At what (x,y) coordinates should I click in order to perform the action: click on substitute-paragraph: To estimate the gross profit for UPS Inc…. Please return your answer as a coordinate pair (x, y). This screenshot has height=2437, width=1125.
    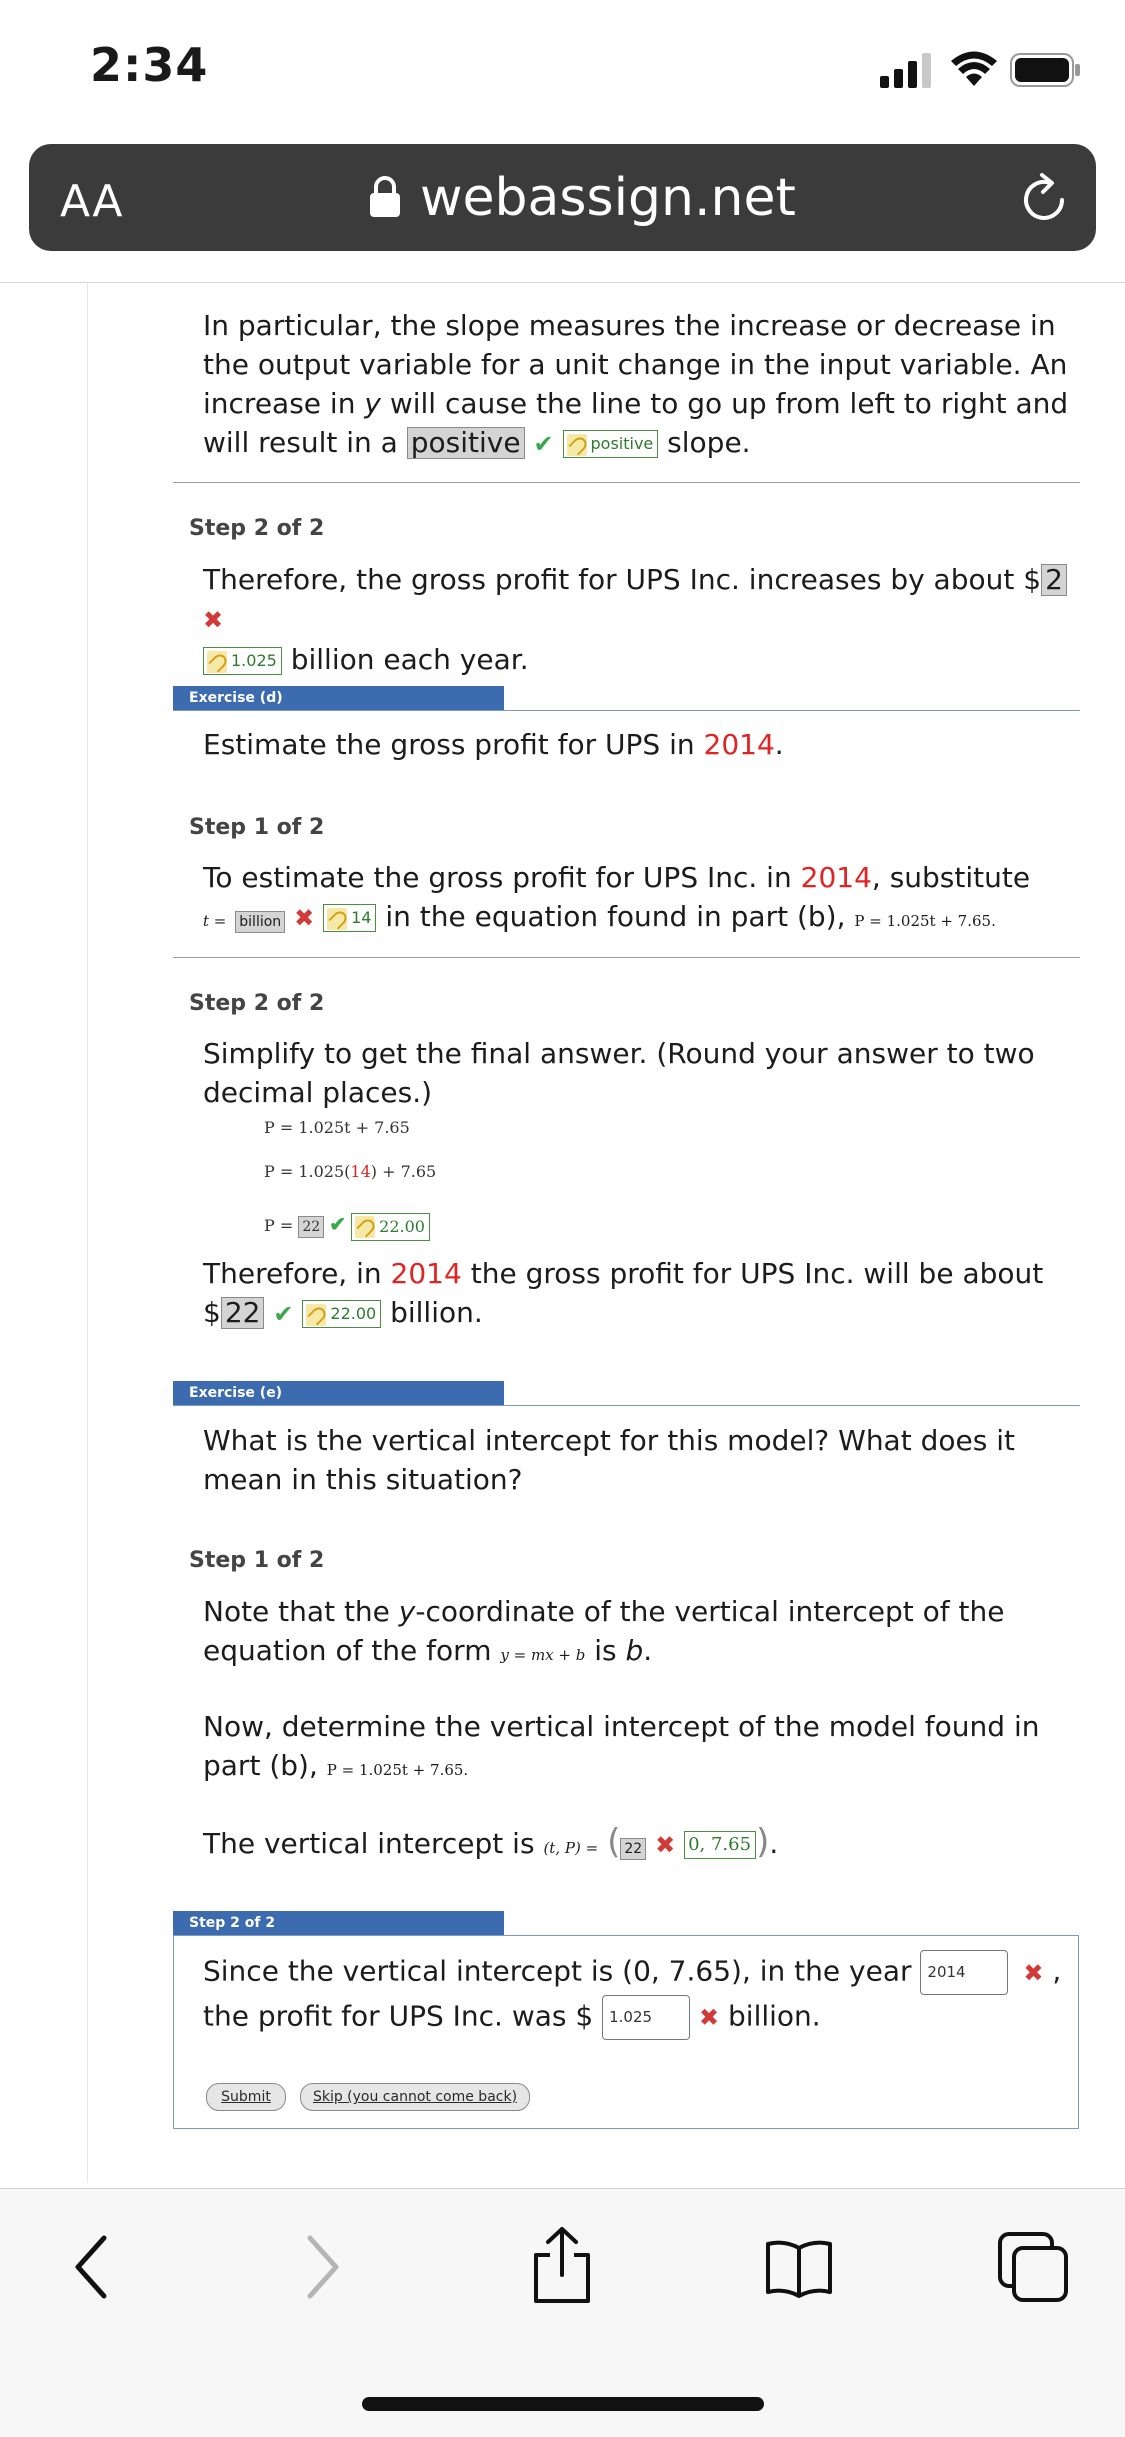
    Looking at the image, I should click on (638, 899).